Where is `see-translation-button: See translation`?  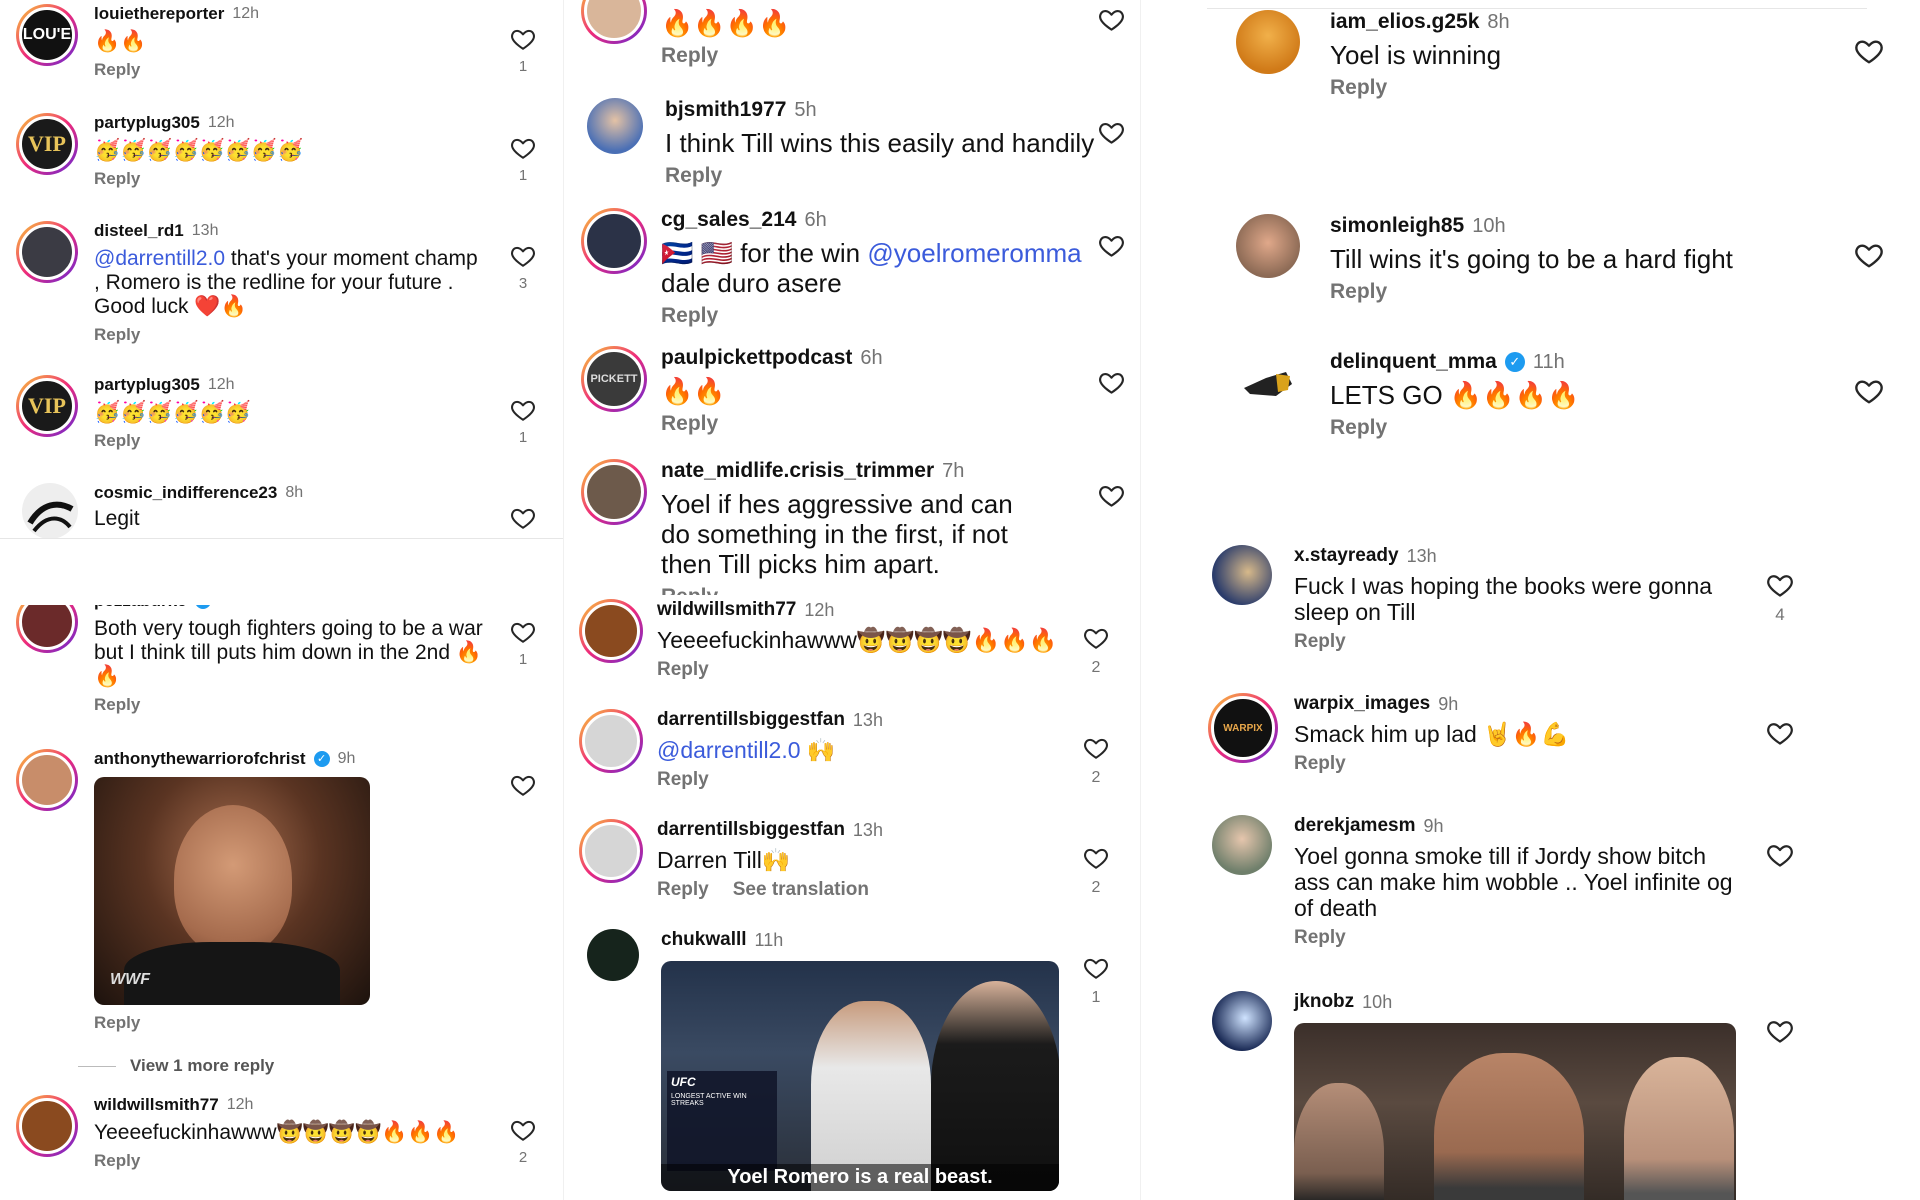
see-translation-button: See translation is located at coordinates (801, 890).